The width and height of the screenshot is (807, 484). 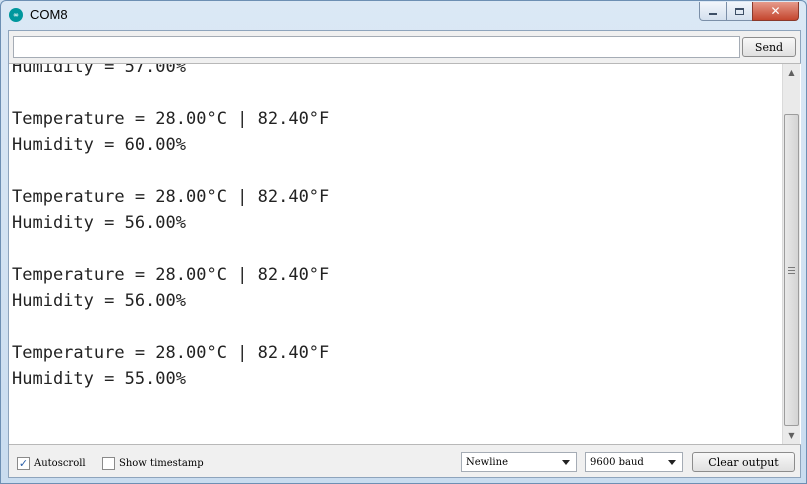 I want to click on scrollbar-thumb, so click(x=791, y=270).